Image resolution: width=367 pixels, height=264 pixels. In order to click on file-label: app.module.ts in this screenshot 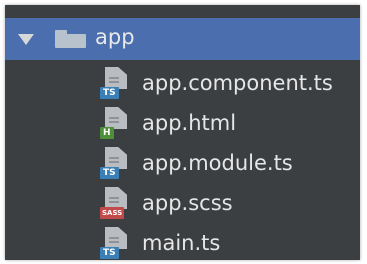, I will do `click(217, 163)`.